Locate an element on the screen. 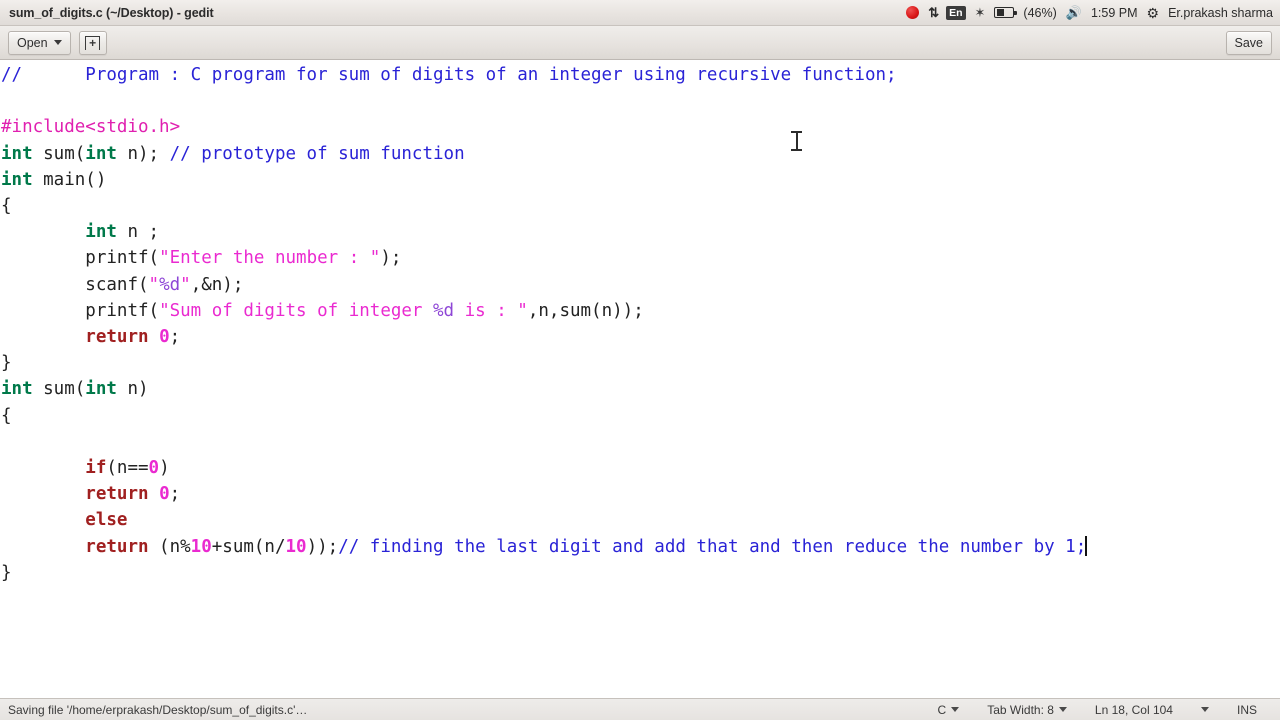  position-dropdown is located at coordinates (1205, 709).